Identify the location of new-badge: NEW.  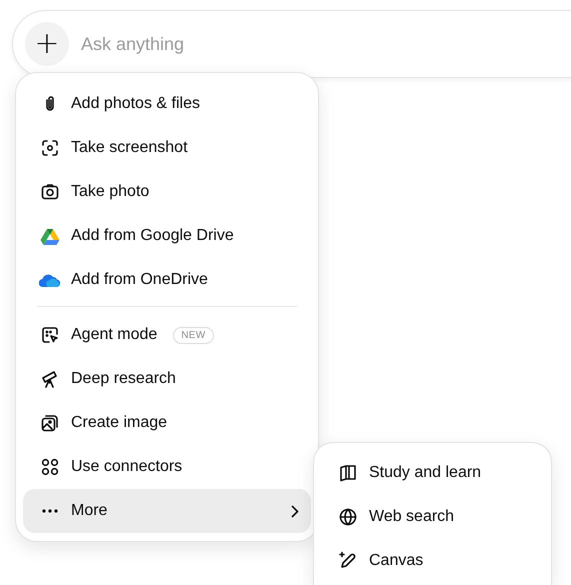
(193, 335).